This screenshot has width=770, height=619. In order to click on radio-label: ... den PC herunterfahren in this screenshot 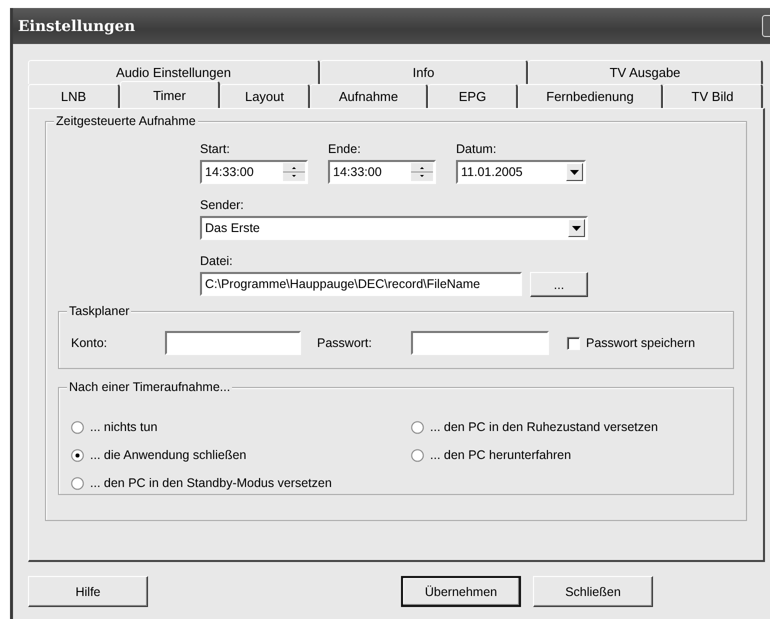, I will do `click(501, 455)`.